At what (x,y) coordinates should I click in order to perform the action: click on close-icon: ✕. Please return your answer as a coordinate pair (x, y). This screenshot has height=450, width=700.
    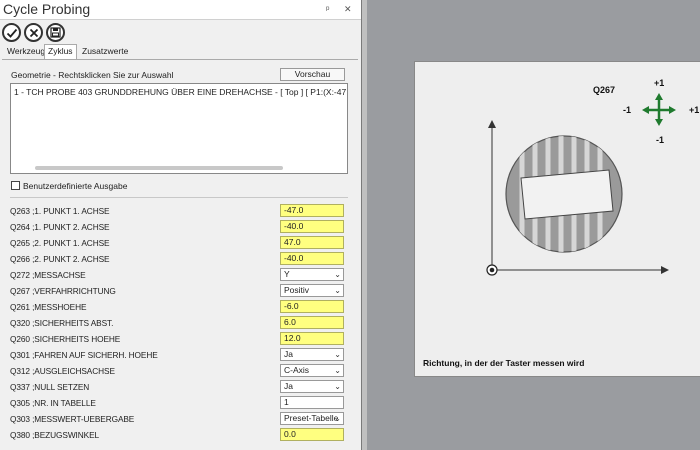
    Looking at the image, I should click on (348, 9).